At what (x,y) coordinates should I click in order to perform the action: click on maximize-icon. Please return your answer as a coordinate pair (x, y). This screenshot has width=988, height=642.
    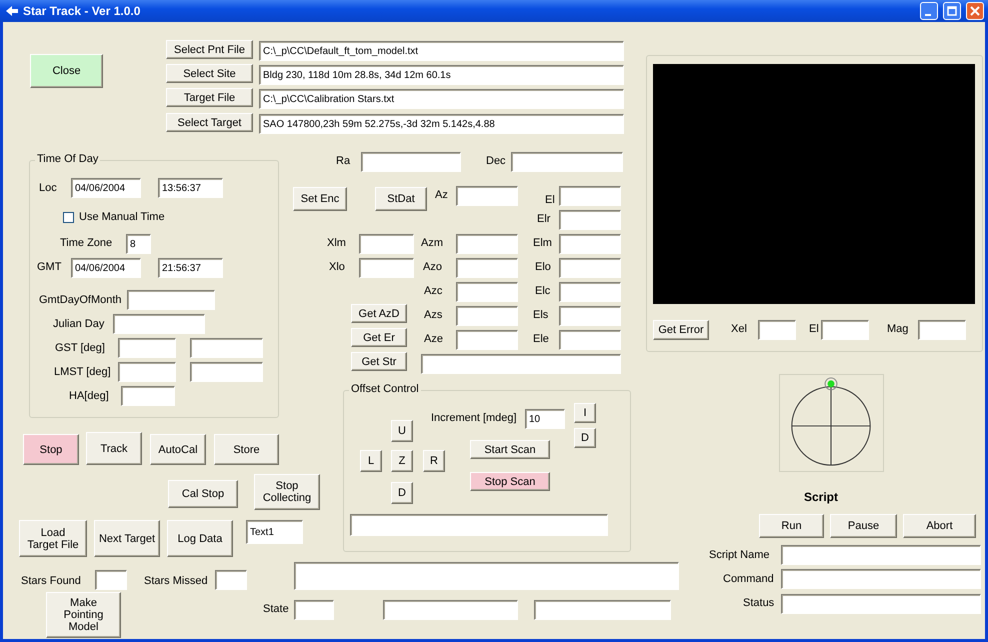
    Looking at the image, I should click on (952, 11).